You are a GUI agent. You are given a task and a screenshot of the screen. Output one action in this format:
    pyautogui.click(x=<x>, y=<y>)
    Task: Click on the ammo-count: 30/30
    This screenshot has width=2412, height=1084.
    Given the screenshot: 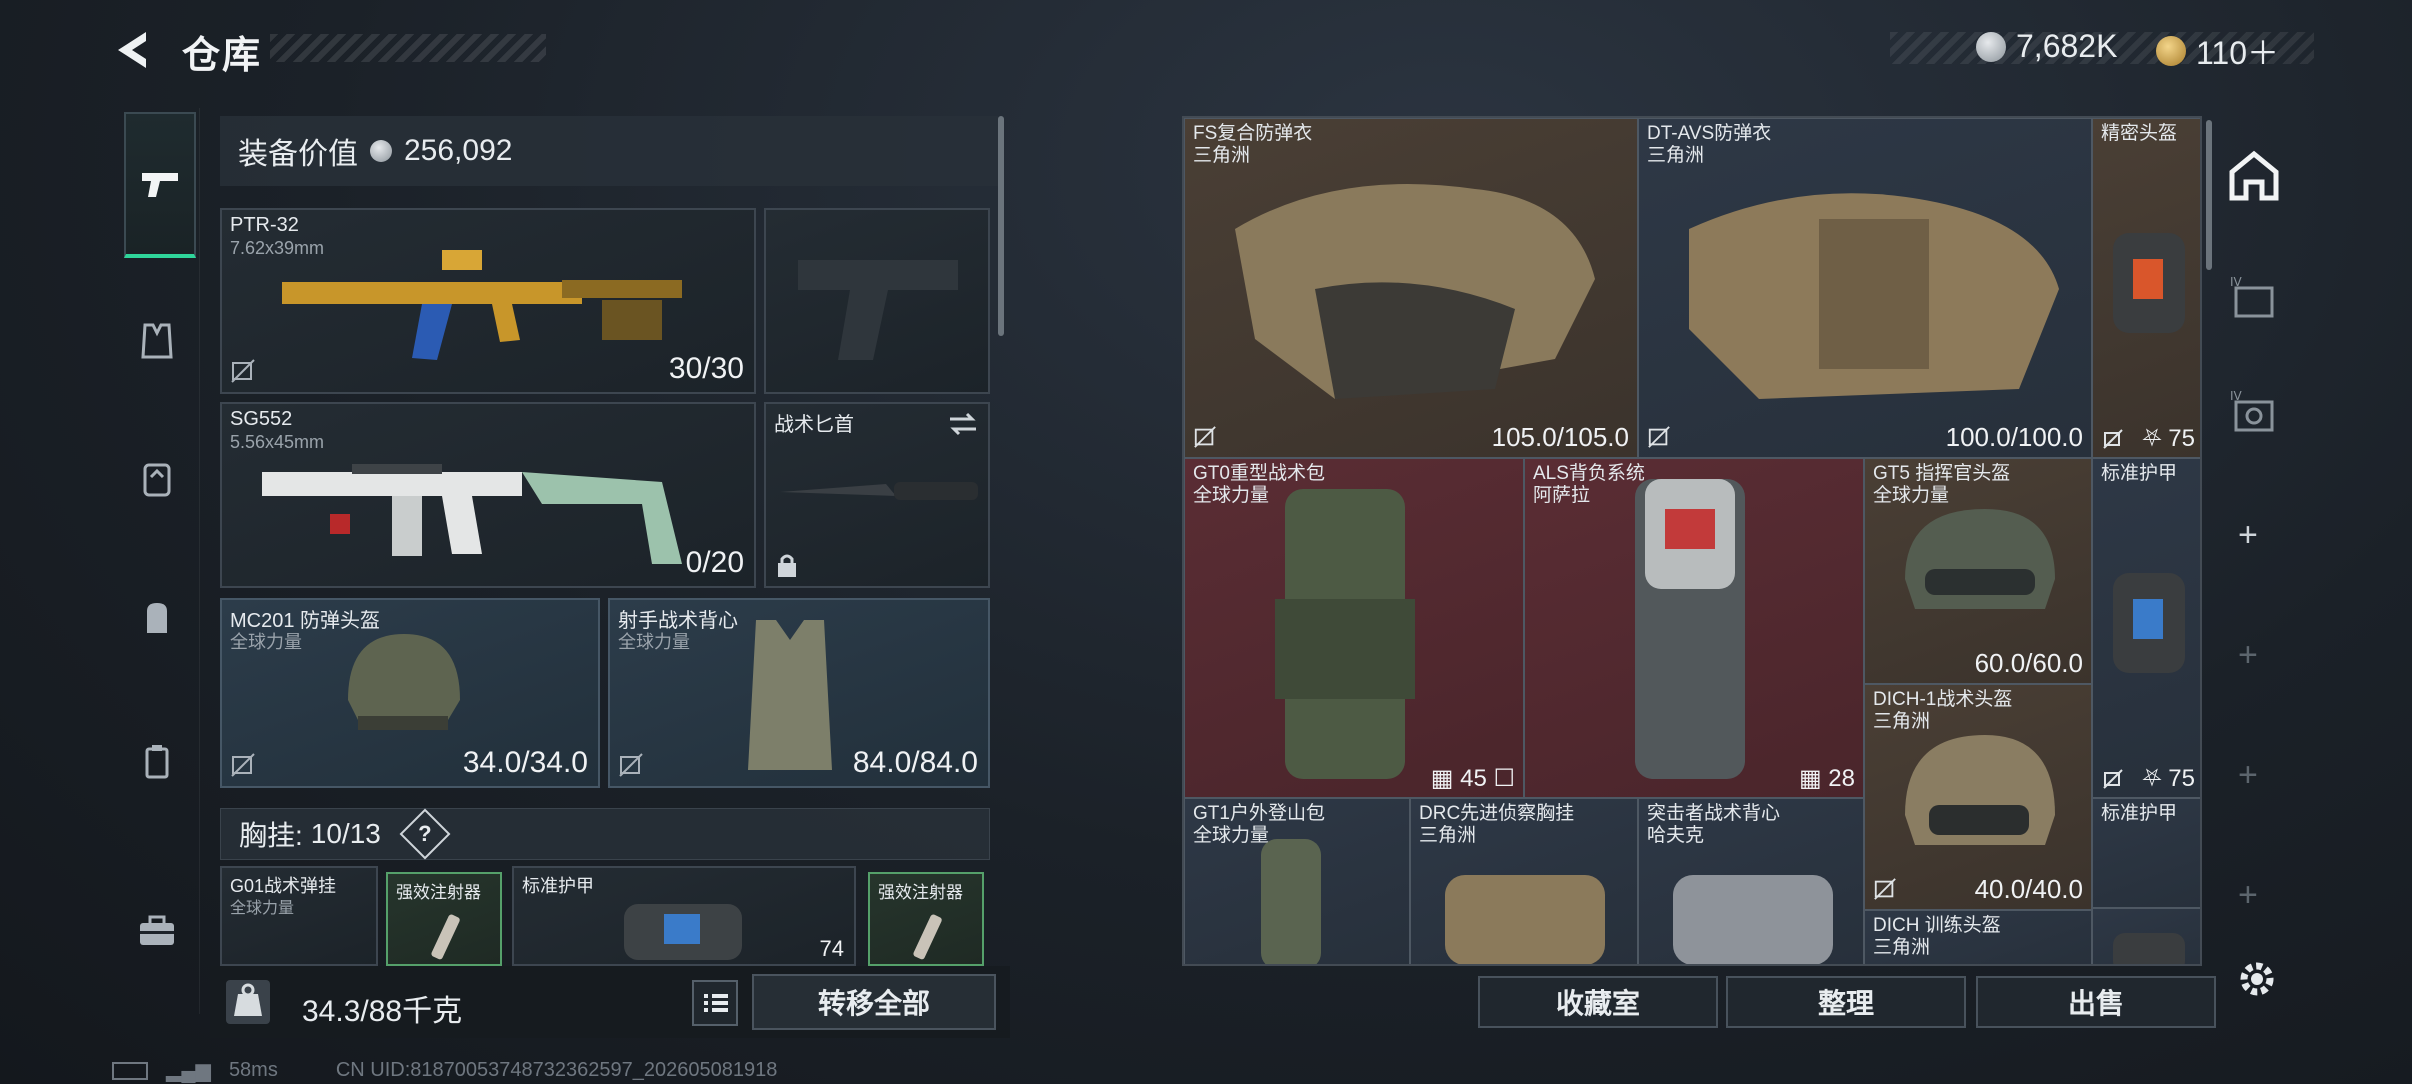 What is the action you would take?
    pyautogui.click(x=706, y=368)
    